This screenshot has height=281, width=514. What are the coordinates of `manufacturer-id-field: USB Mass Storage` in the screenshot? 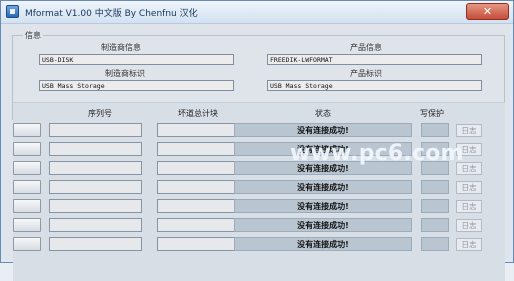 It's located at (136, 85).